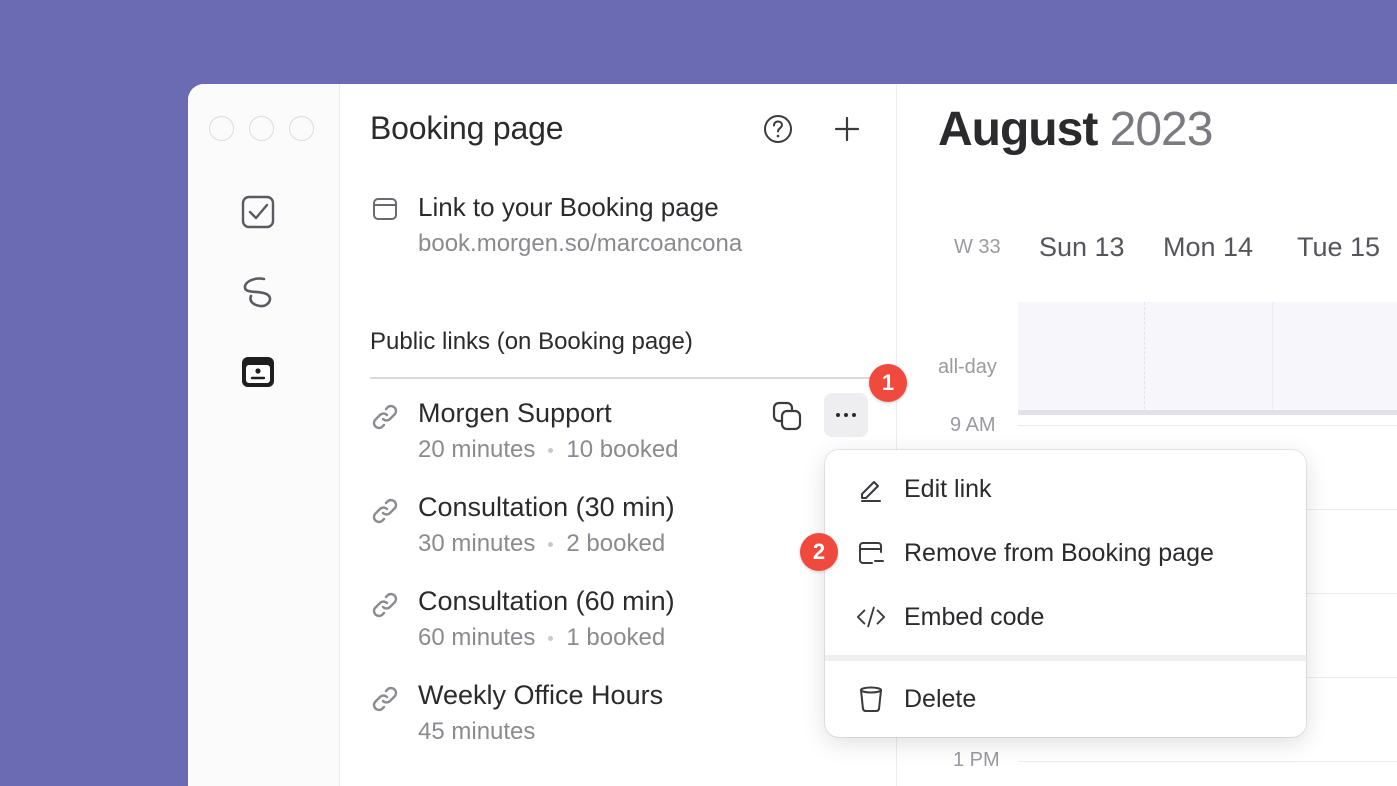 This screenshot has width=1397, height=786. What do you see at coordinates (1082, 247) in the screenshot?
I see `day-header: Sun 13` at bounding box center [1082, 247].